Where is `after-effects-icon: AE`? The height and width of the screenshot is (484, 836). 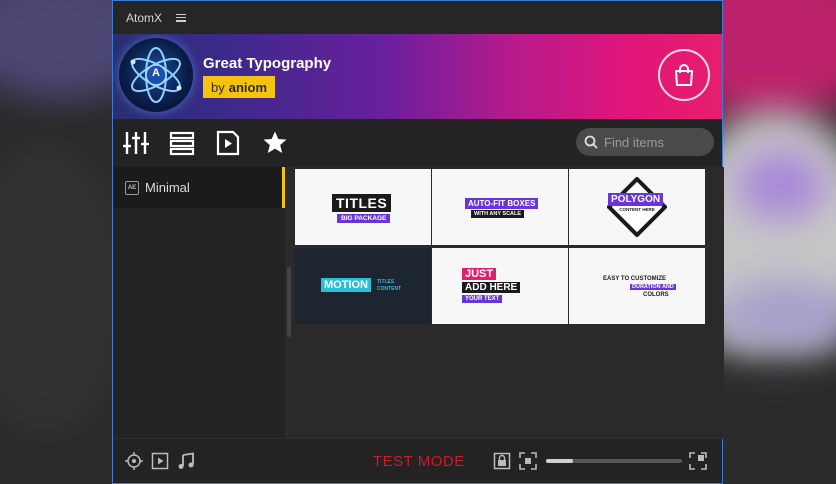 after-effects-icon: AE is located at coordinates (132, 187).